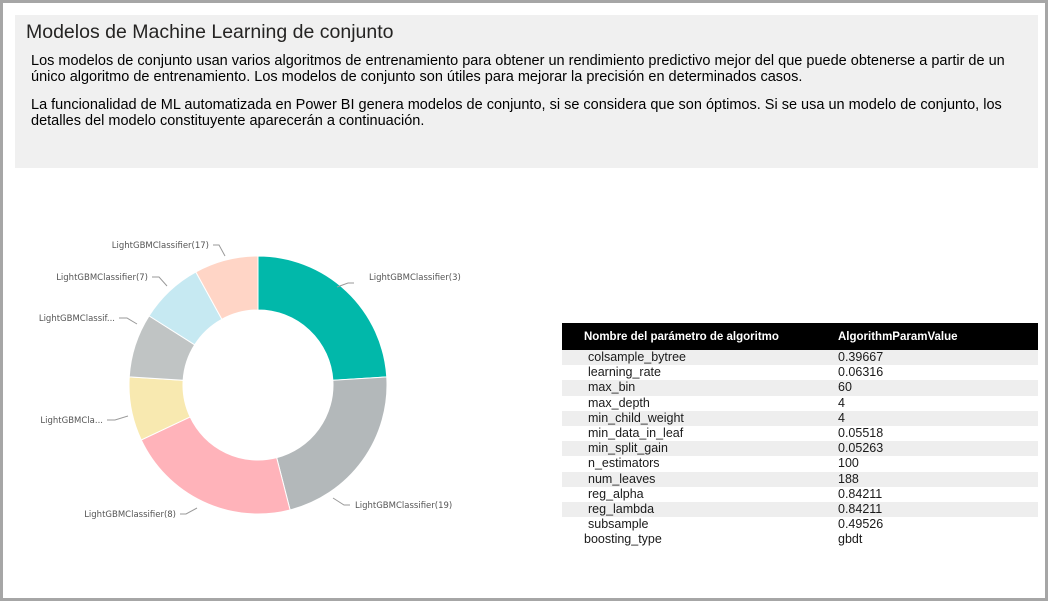  I want to click on param-name-cell: min_child_weight, so click(700, 418).